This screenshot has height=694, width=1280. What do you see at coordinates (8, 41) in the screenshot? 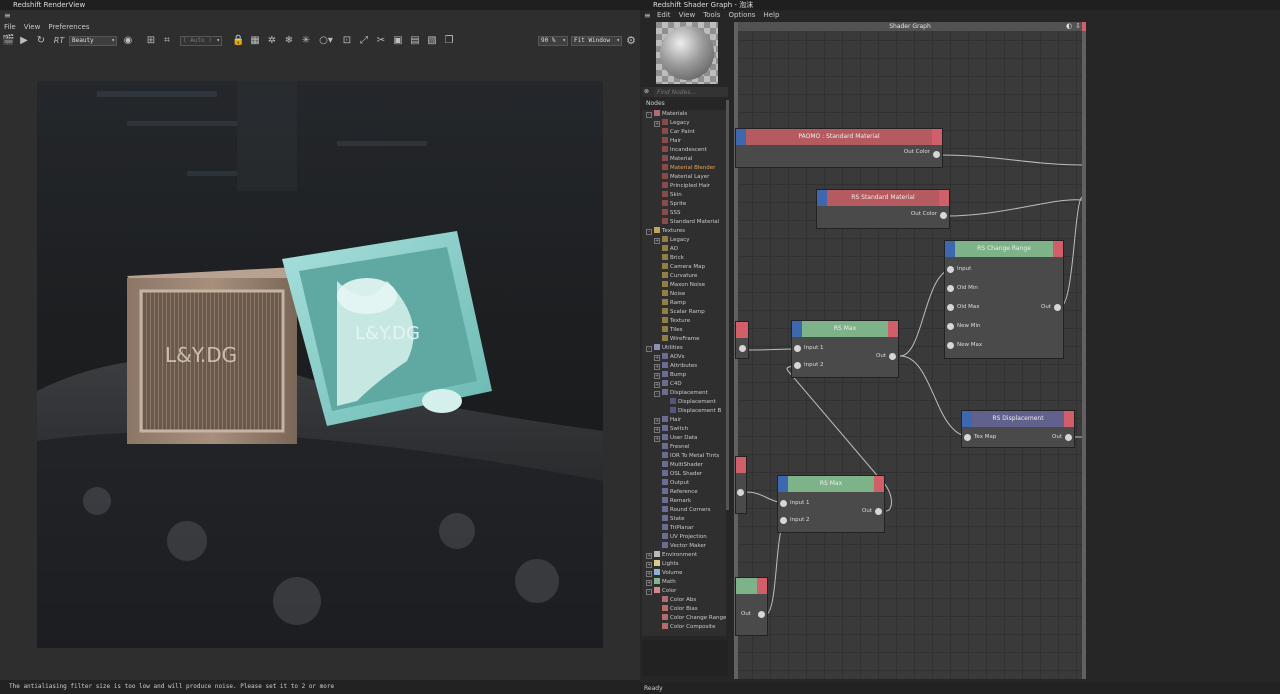
I see `clapper-icon: 🎬` at bounding box center [8, 41].